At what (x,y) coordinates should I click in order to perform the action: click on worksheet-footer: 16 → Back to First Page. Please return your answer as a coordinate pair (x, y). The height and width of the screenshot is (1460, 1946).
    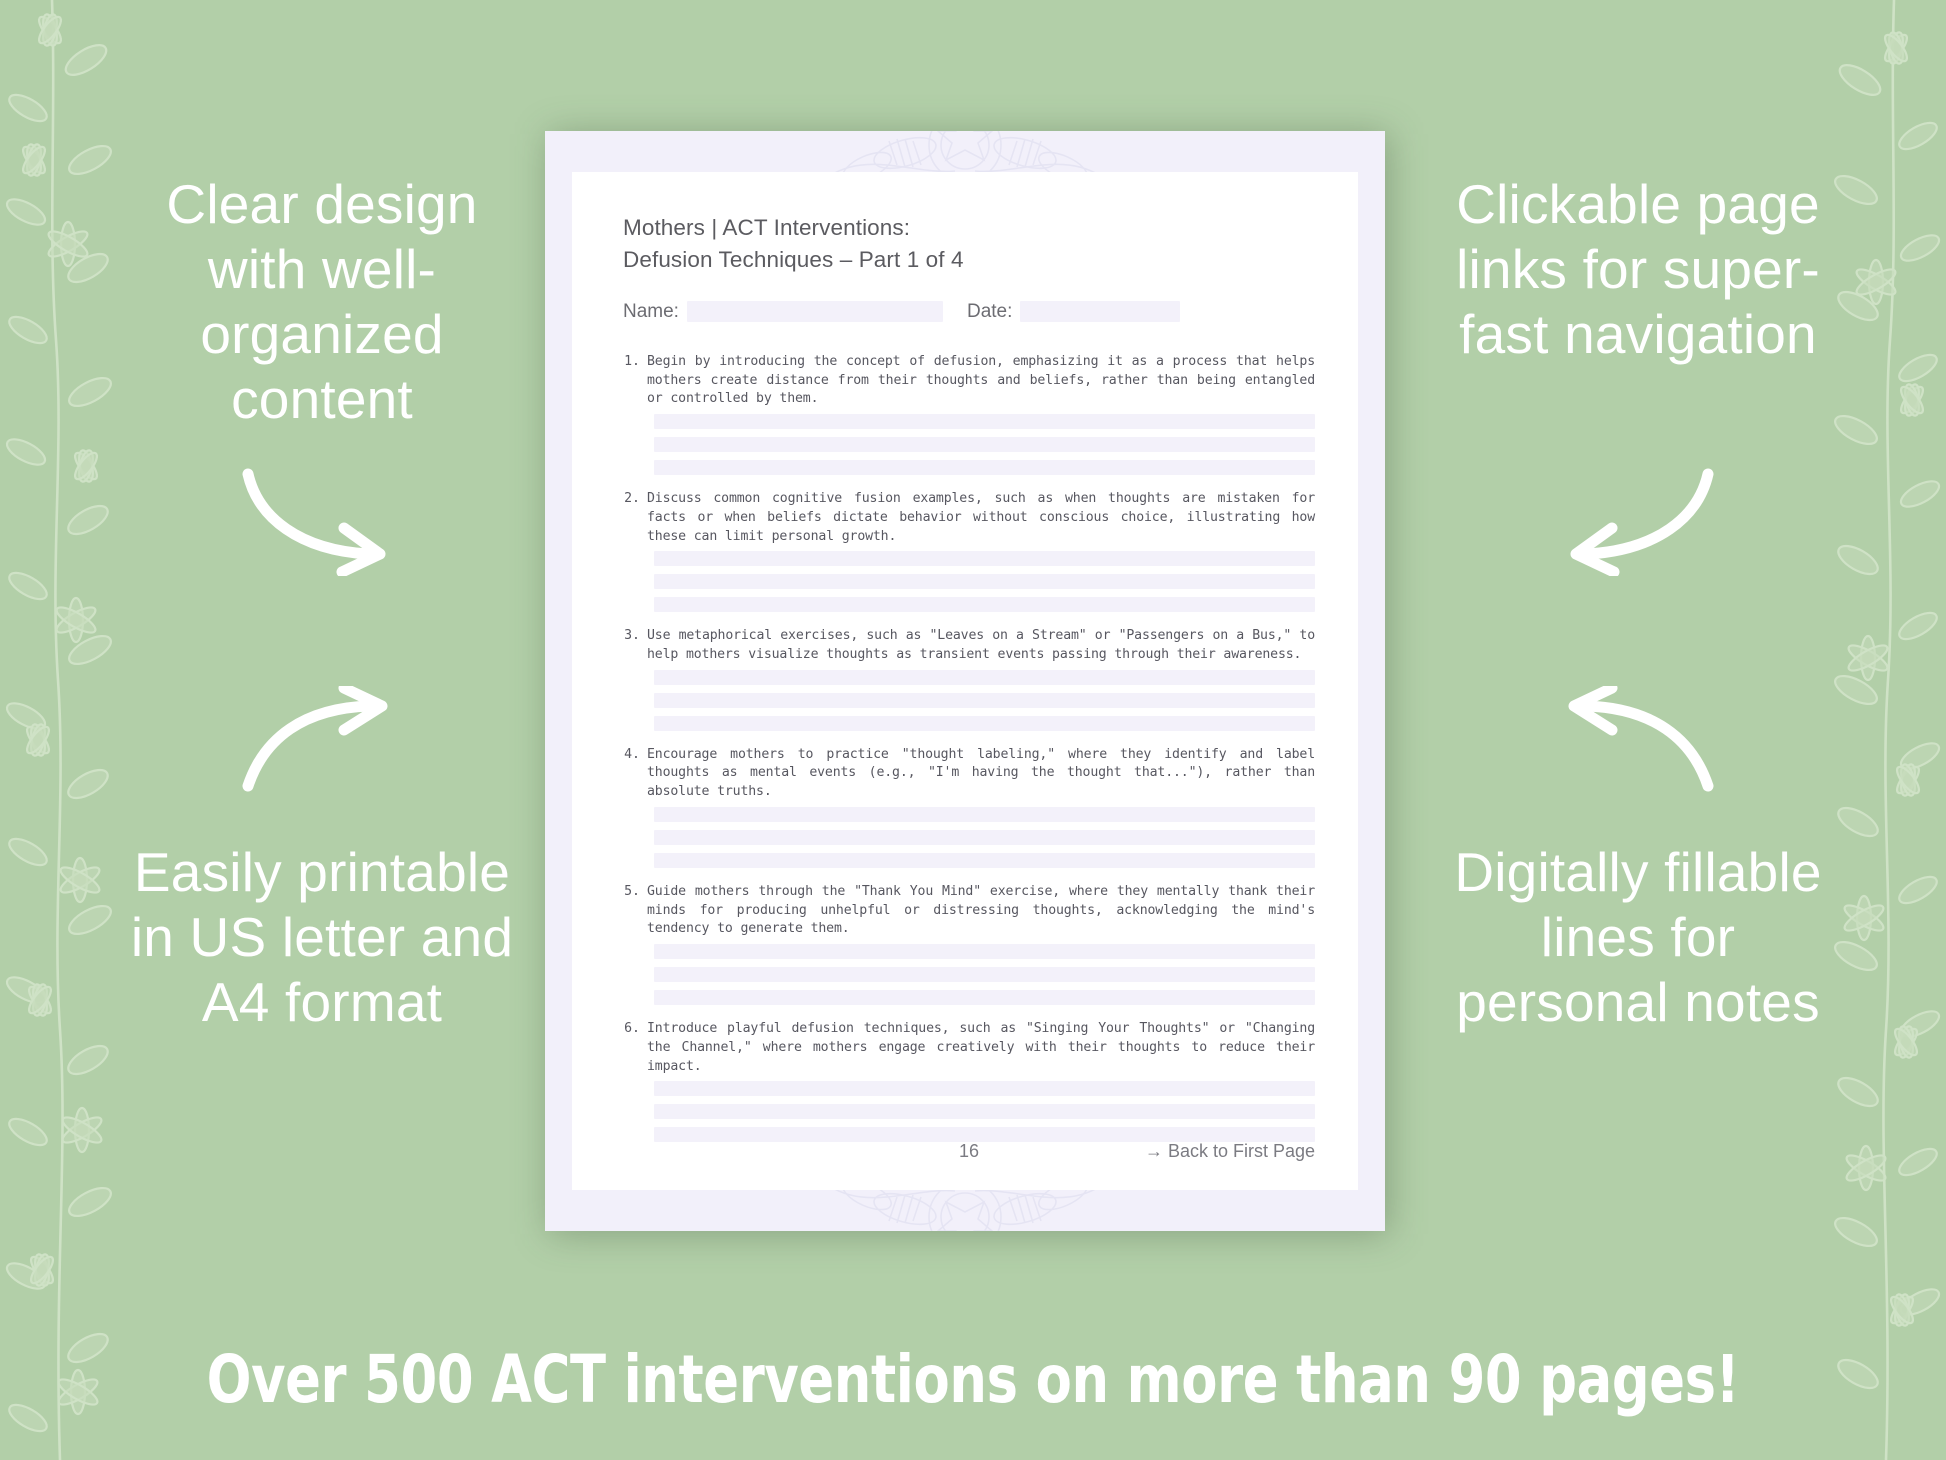
    Looking at the image, I should click on (969, 1151).